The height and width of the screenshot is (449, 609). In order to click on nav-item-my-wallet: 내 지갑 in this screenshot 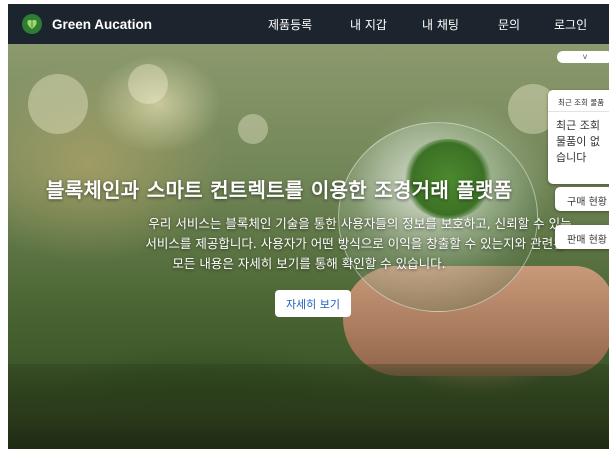, I will do `click(368, 24)`.